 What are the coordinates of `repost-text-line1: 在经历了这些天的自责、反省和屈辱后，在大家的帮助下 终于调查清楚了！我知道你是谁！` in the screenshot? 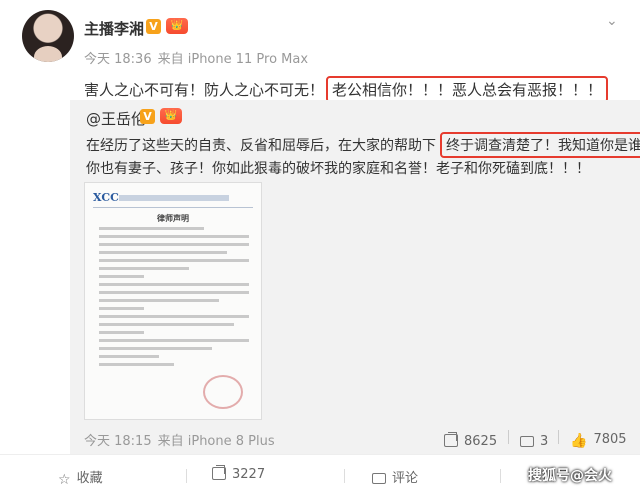 It's located at (363, 145).